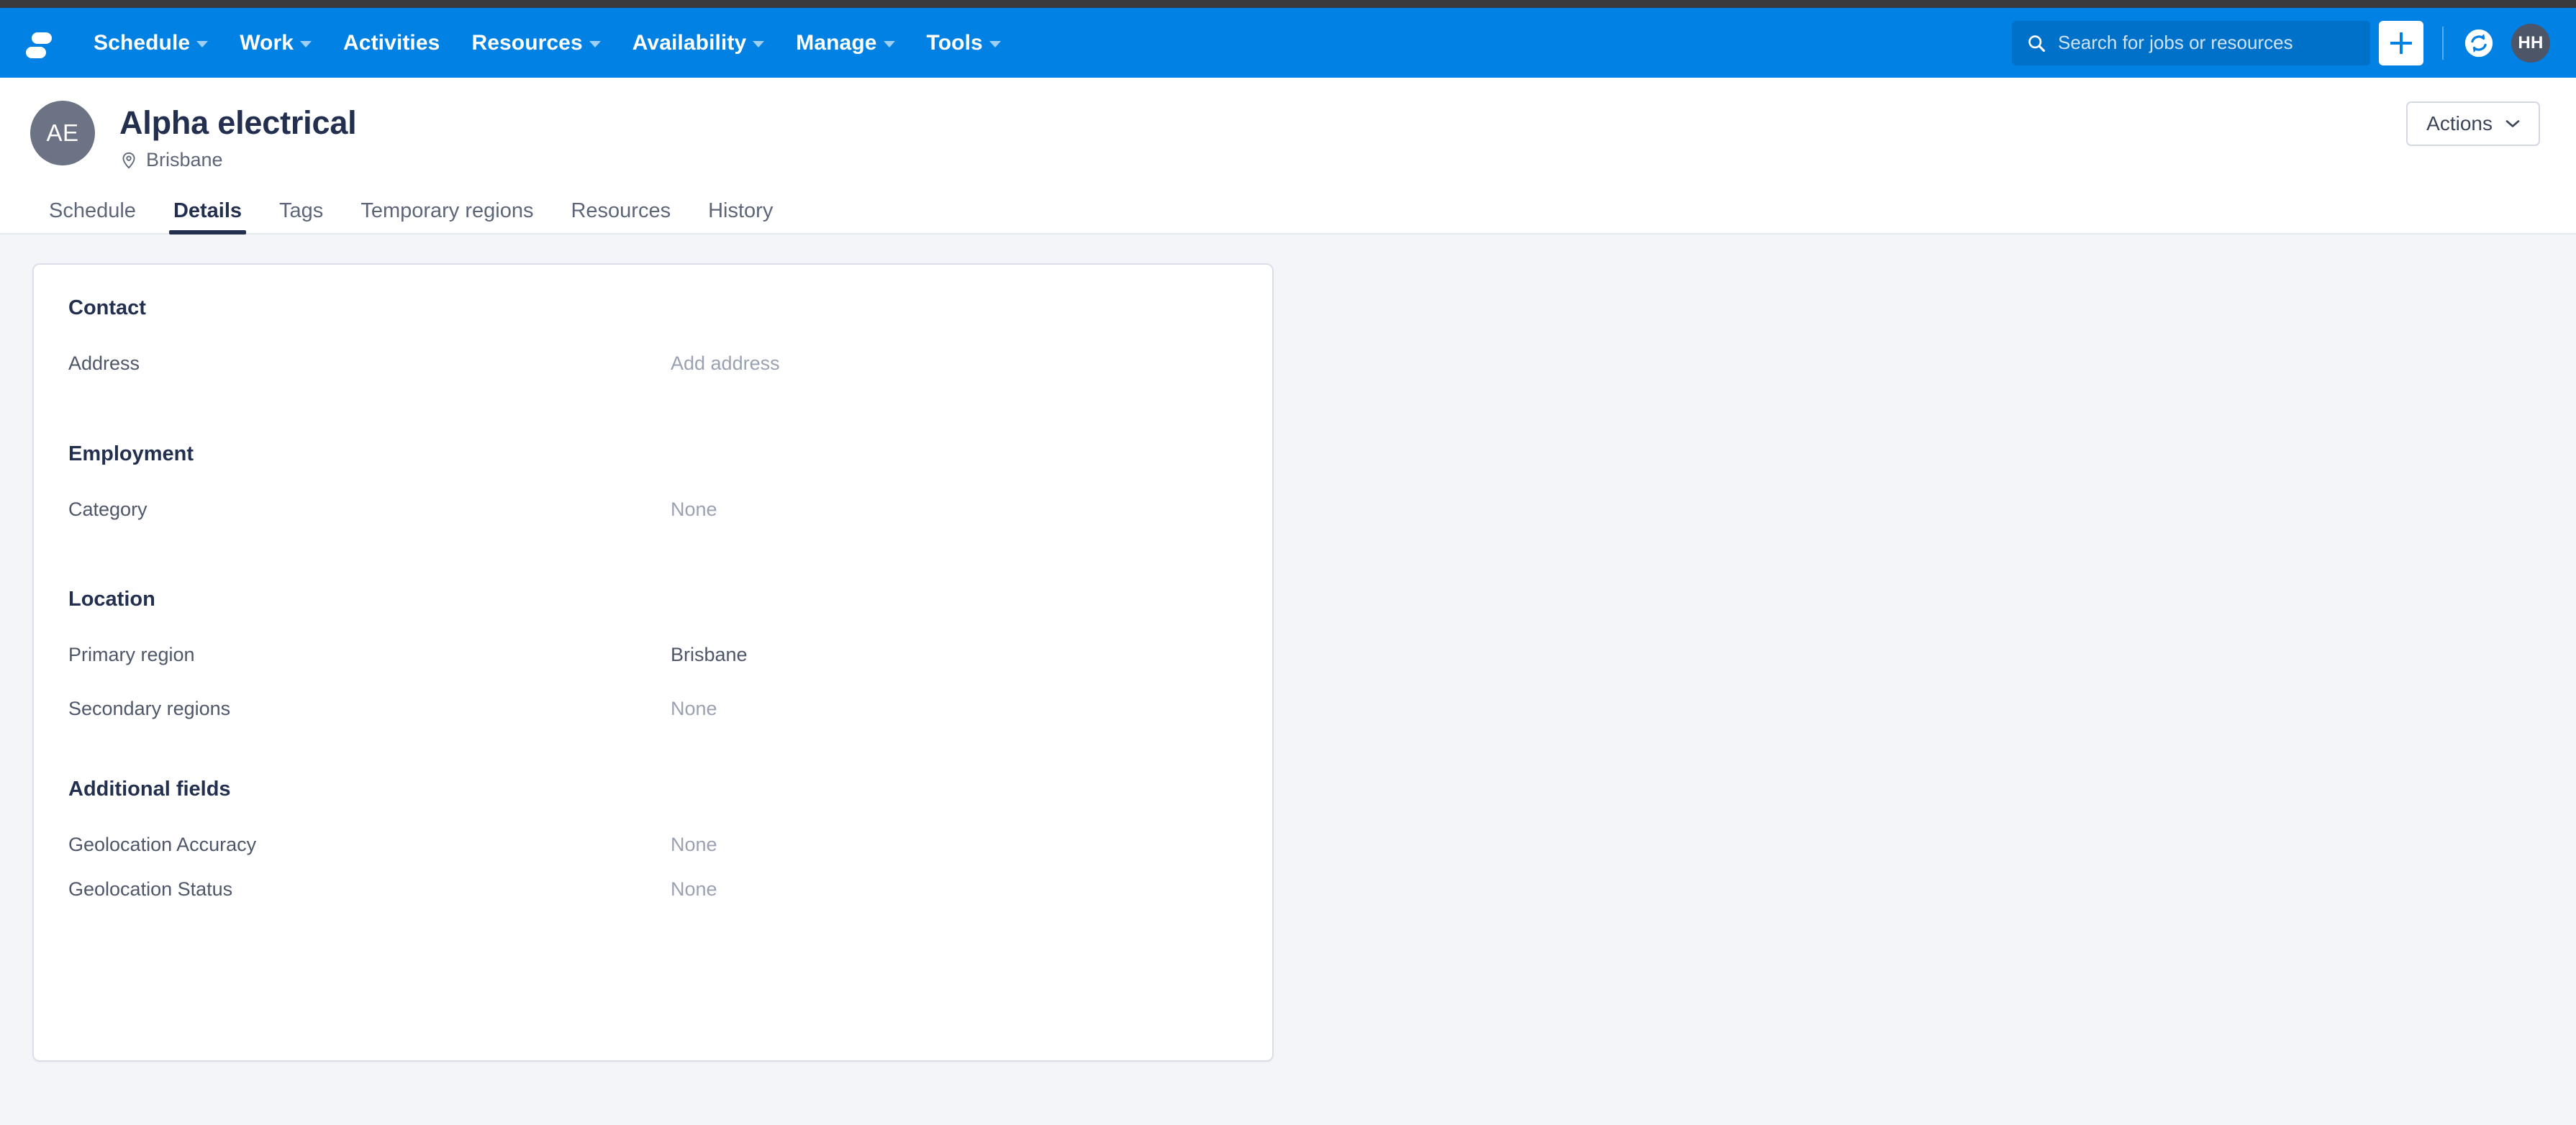 This screenshot has height=1125, width=2576. I want to click on entity-avatar-initials: AE, so click(63, 132).